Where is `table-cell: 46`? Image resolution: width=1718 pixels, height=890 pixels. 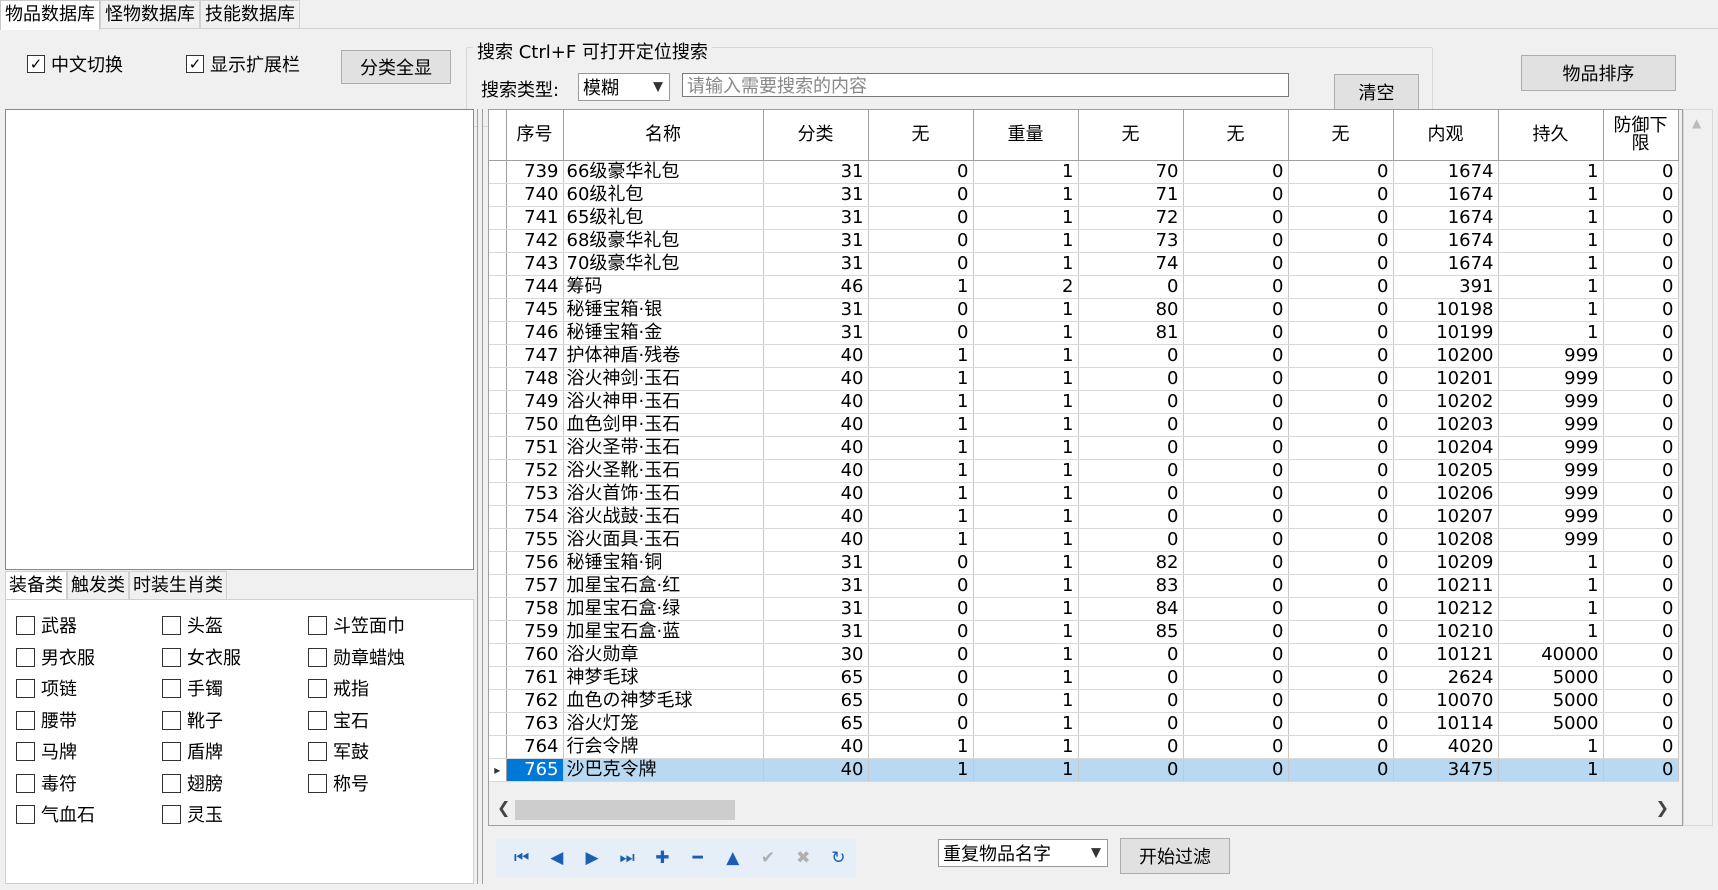 table-cell: 46 is located at coordinates (816, 287).